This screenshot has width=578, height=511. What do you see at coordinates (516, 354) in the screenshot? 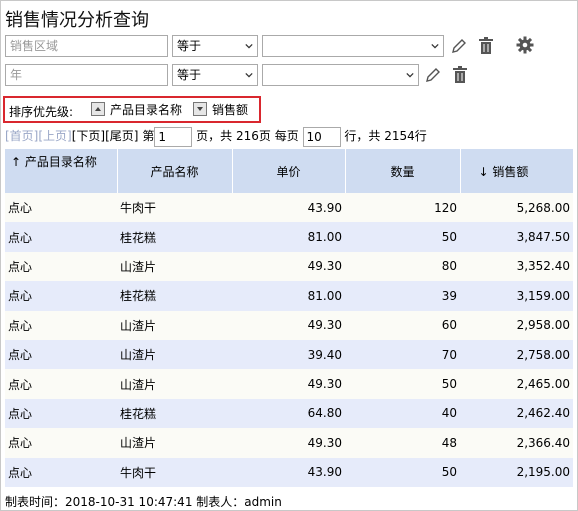
I see `cell-sales: 2,758.00` at bounding box center [516, 354].